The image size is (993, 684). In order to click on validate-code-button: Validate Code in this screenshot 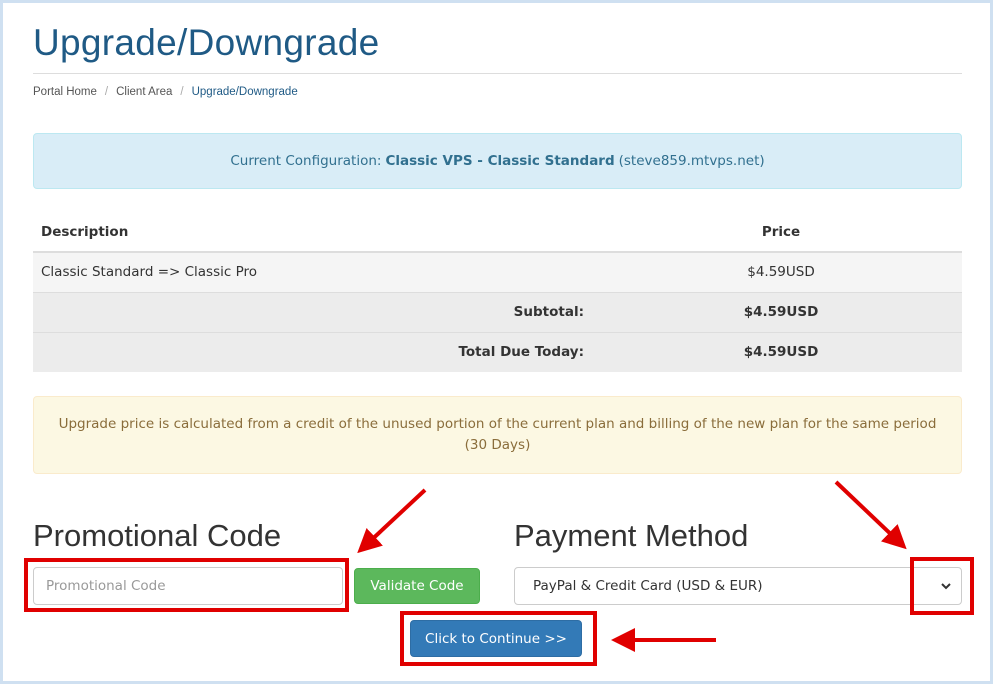, I will do `click(417, 586)`.